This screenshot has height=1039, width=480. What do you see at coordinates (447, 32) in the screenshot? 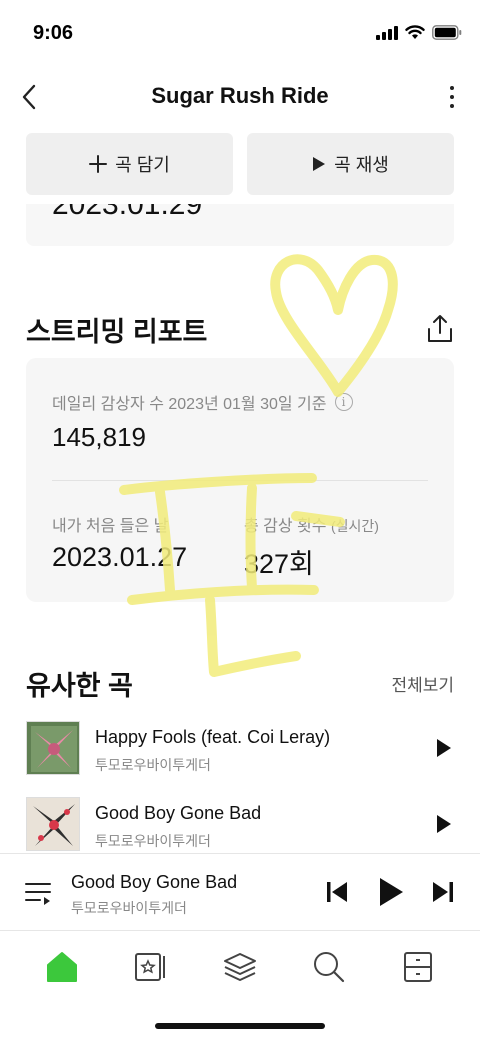
I see `battery-icon` at bounding box center [447, 32].